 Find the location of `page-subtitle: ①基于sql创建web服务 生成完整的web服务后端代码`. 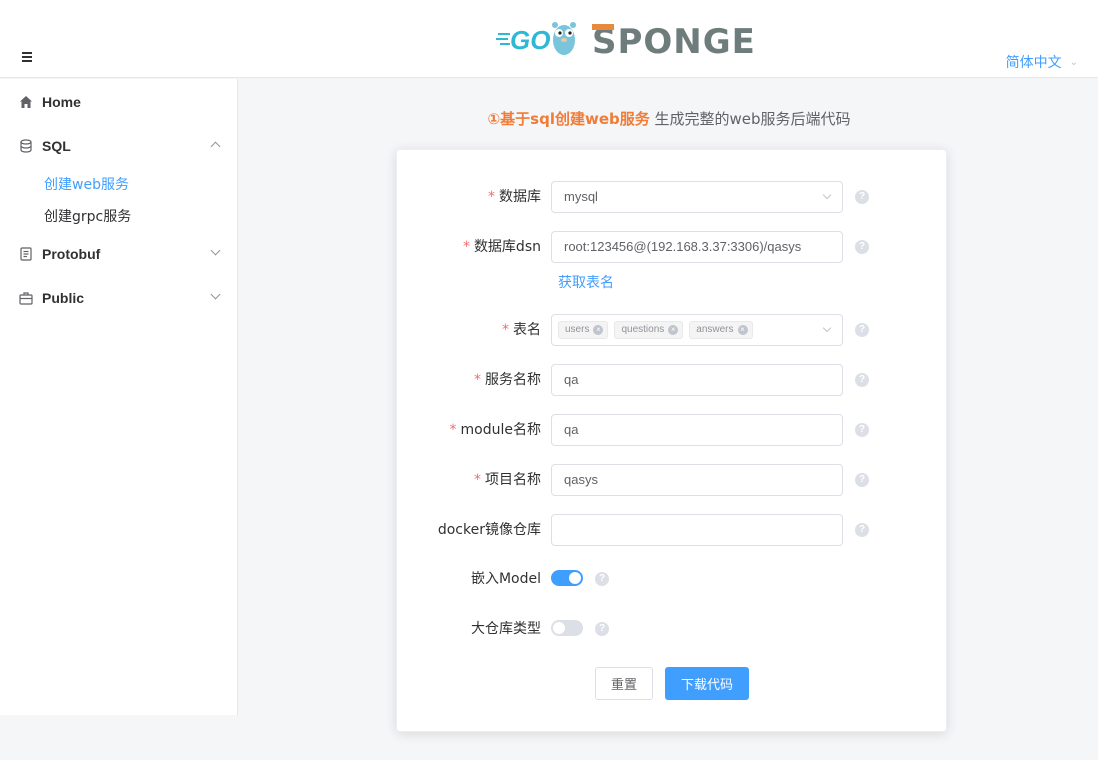

page-subtitle: ①基于sql创建web服务 生成完整的web服务后端代码 is located at coordinates (669, 118).